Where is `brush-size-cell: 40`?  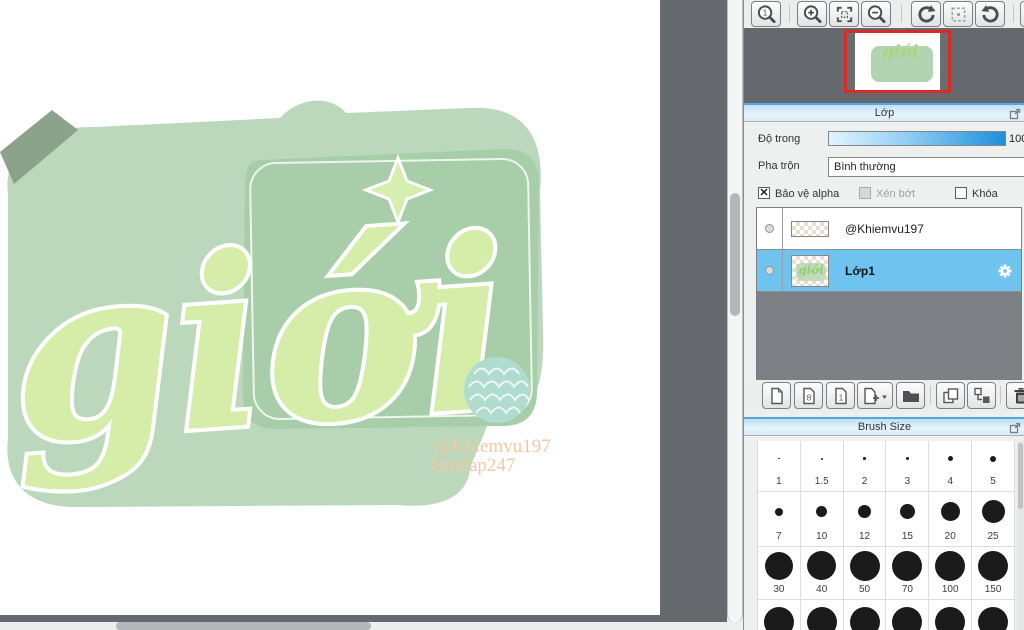 brush-size-cell: 40 is located at coordinates (822, 573).